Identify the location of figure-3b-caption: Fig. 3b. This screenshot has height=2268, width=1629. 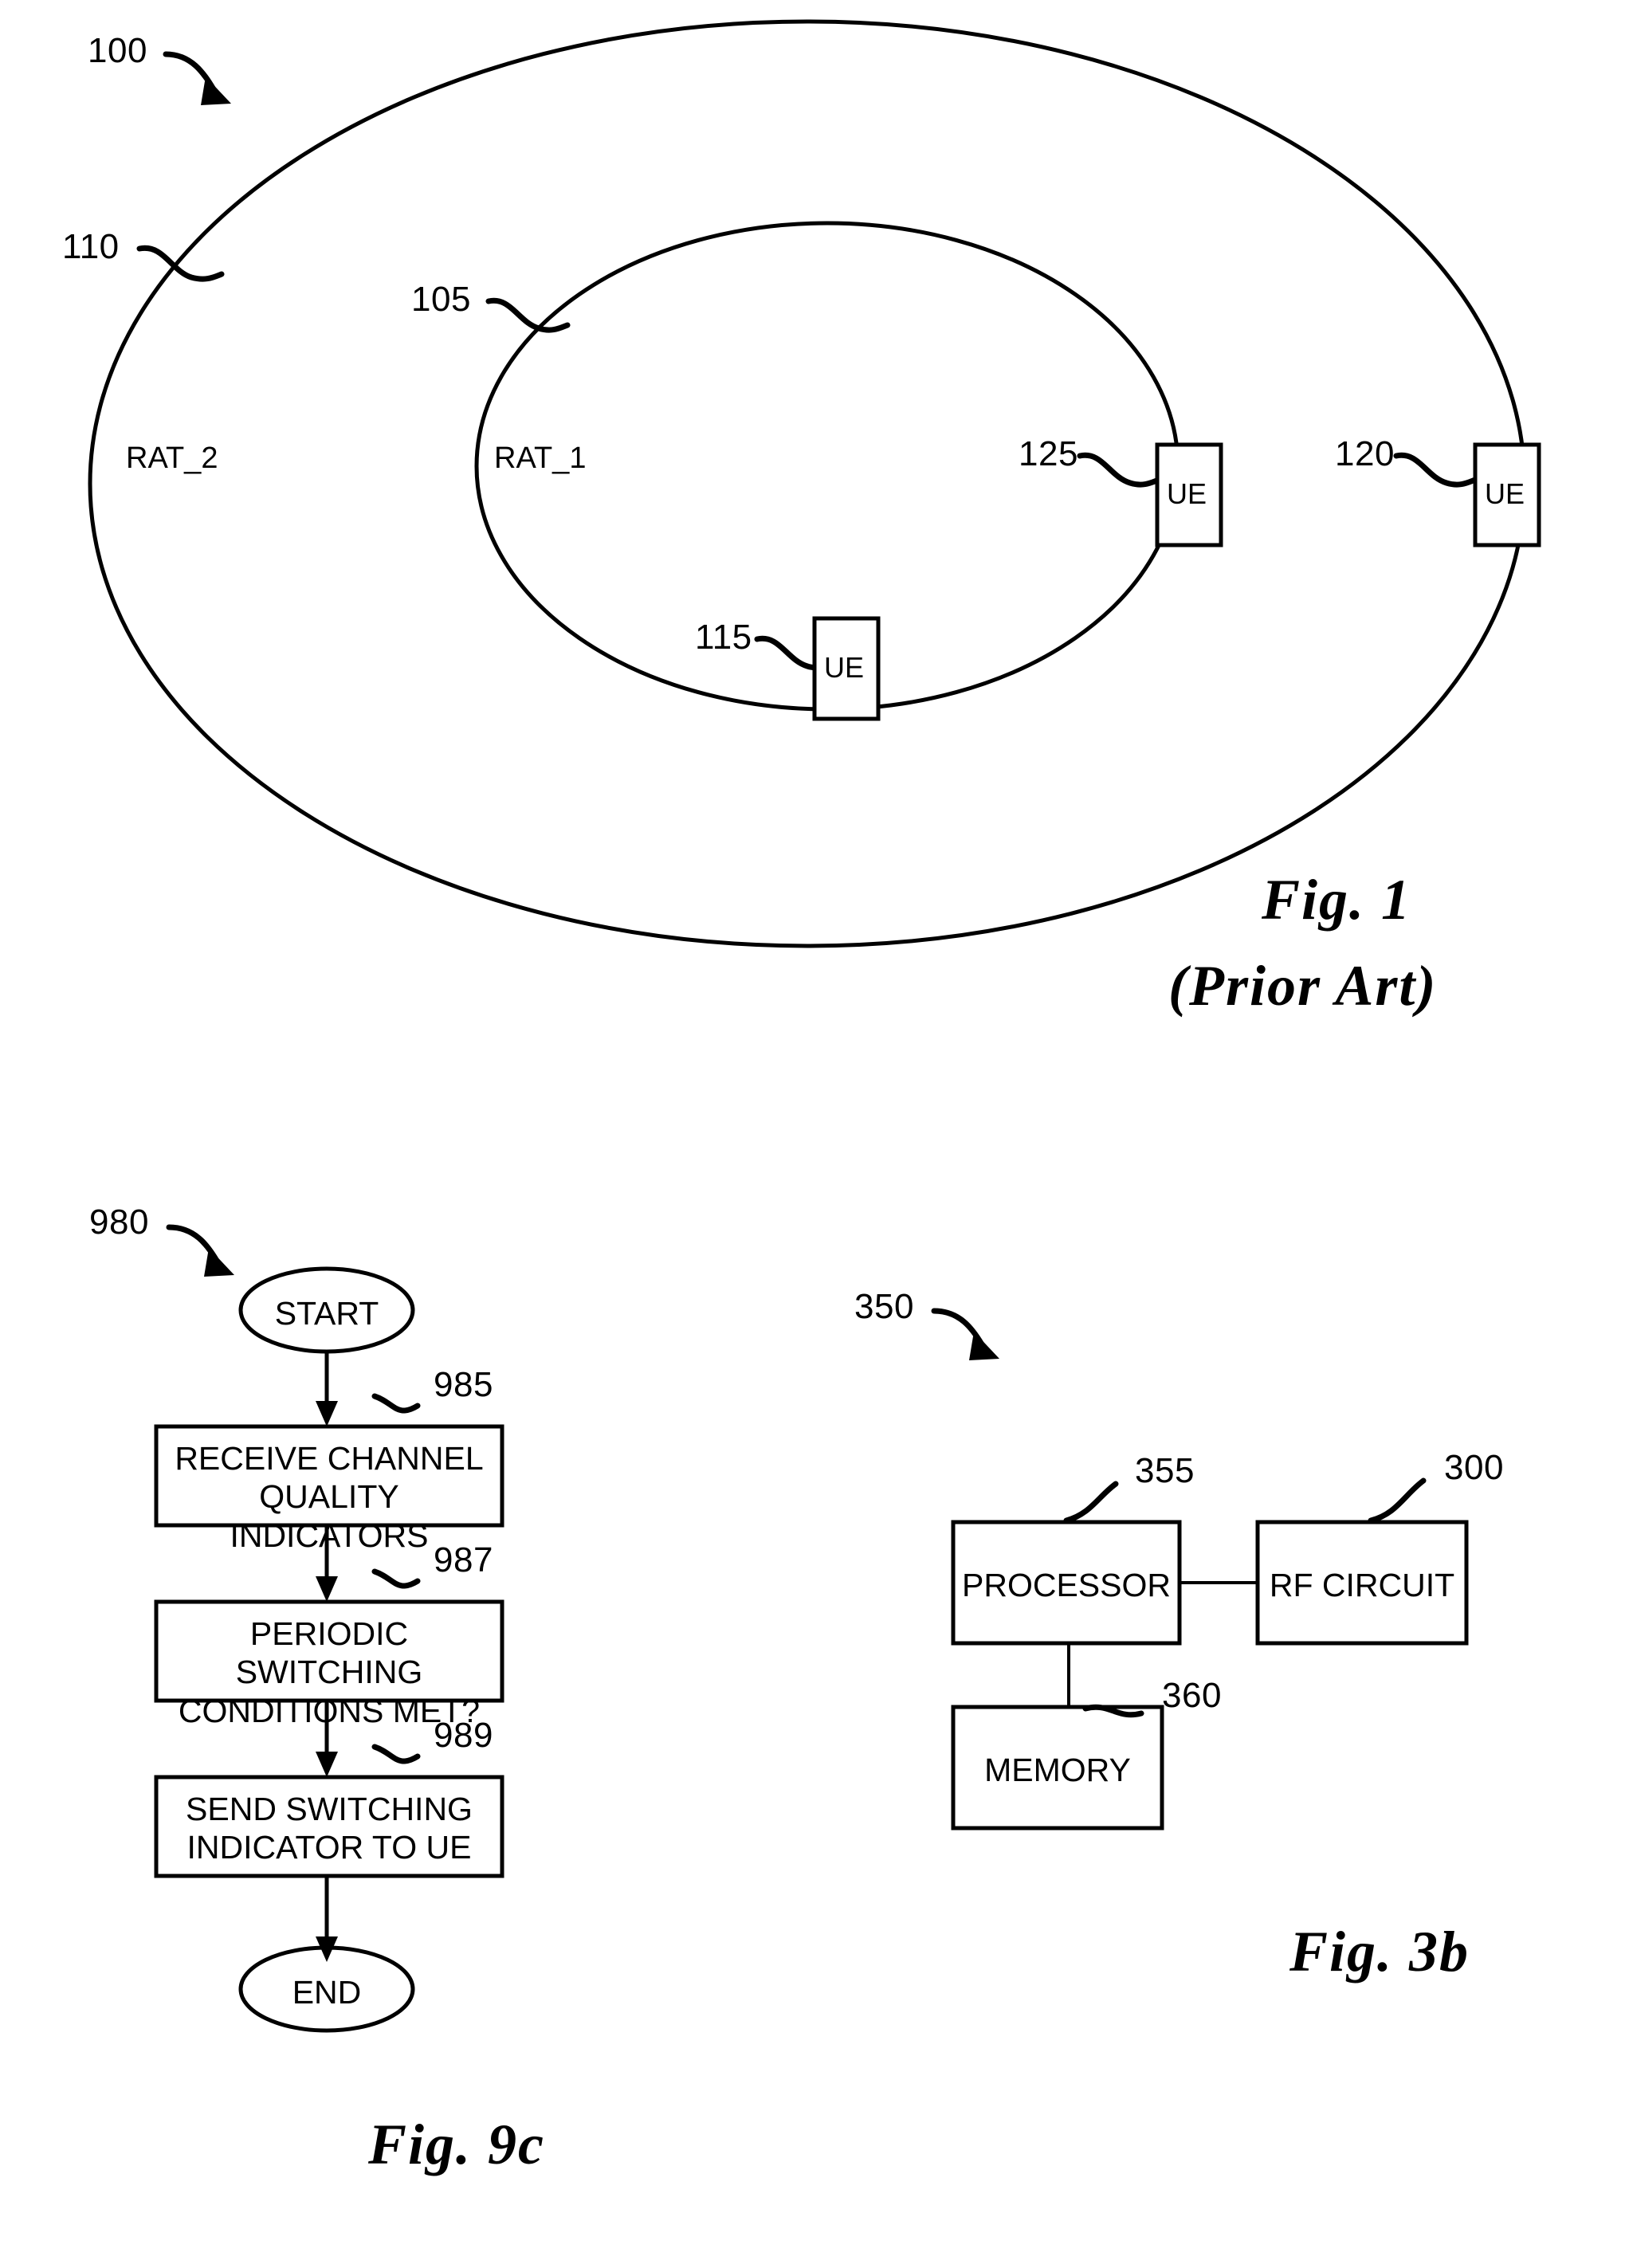
(1379, 1952).